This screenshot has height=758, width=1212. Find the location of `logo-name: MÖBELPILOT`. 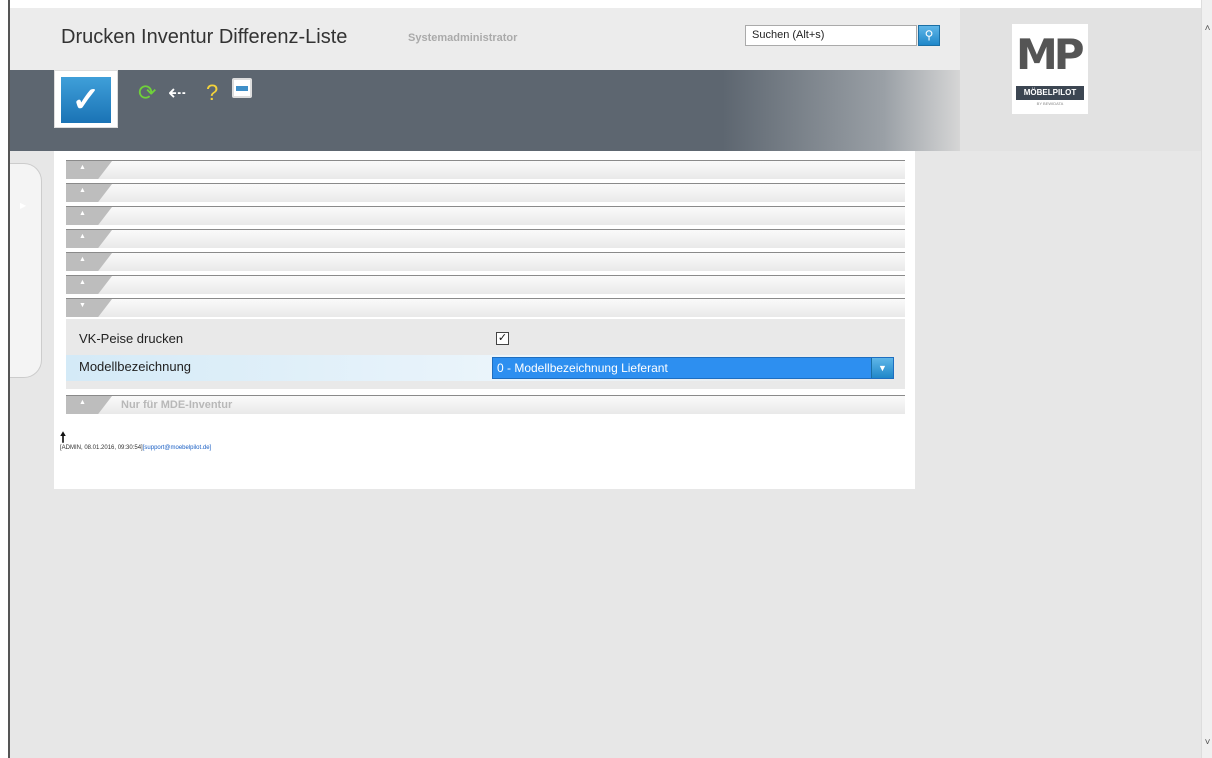

logo-name: MÖBELPILOT is located at coordinates (1050, 93).